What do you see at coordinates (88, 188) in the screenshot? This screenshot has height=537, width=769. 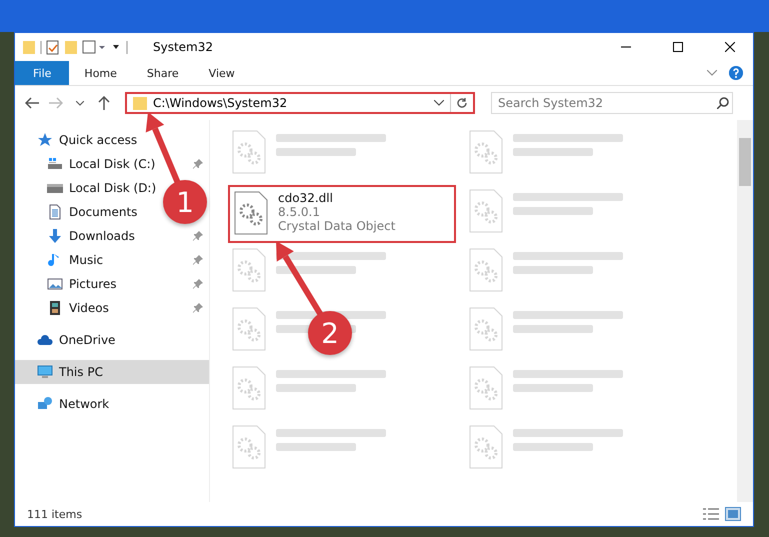 I see `sidebar-item: Local Disk (D:)` at bounding box center [88, 188].